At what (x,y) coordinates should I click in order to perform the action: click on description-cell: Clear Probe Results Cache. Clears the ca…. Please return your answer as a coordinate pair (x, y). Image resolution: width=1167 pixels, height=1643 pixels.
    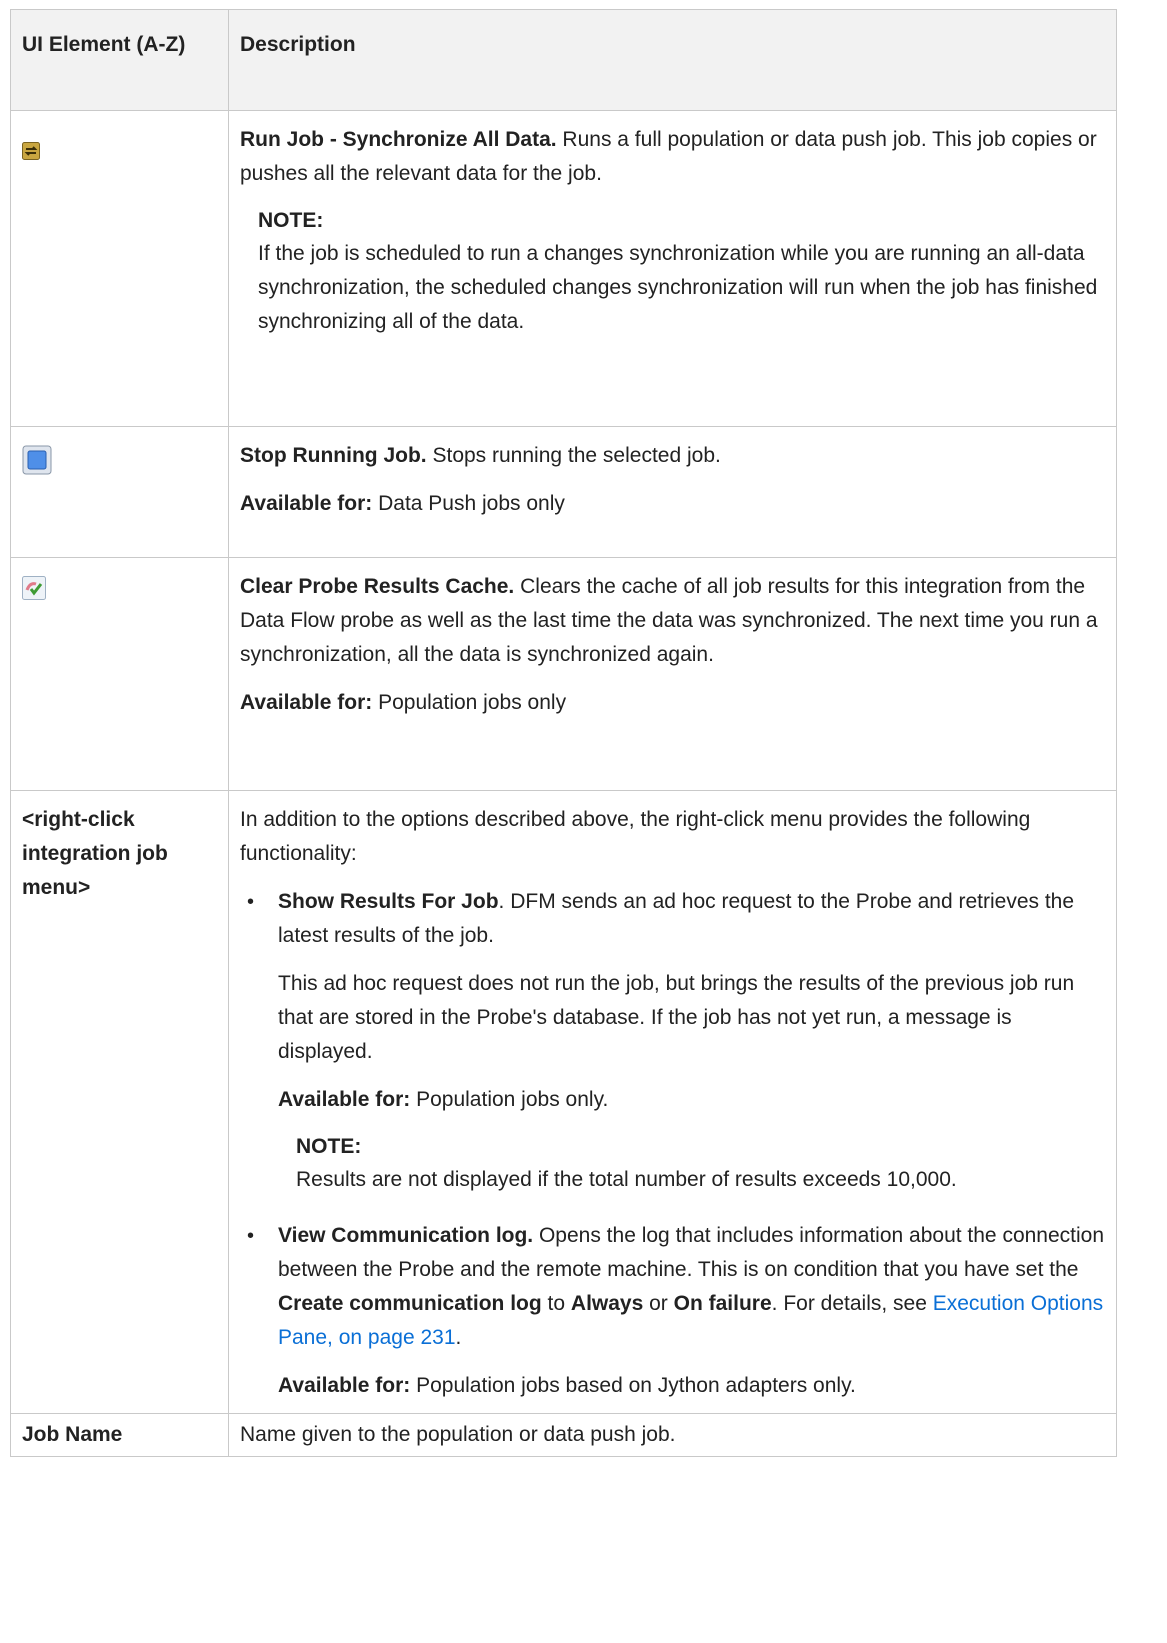
    Looking at the image, I should click on (672, 674).